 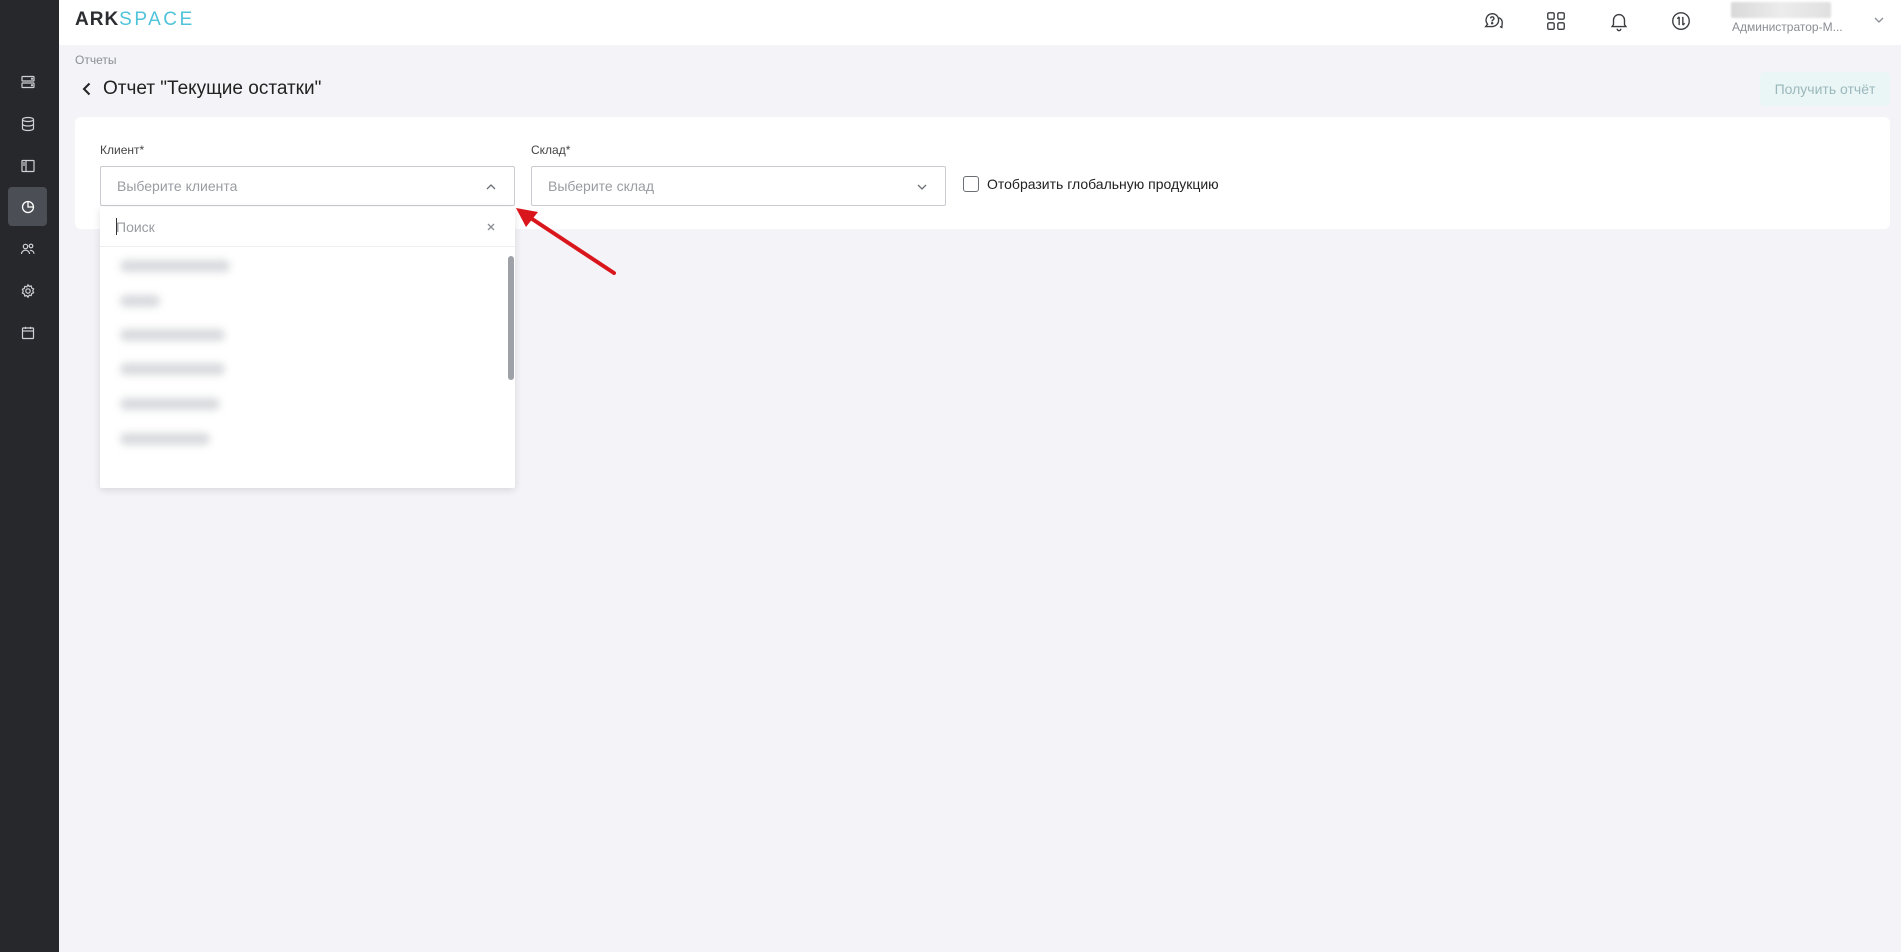 I want to click on breadcrumb: Отчеты, so click(x=95, y=60).